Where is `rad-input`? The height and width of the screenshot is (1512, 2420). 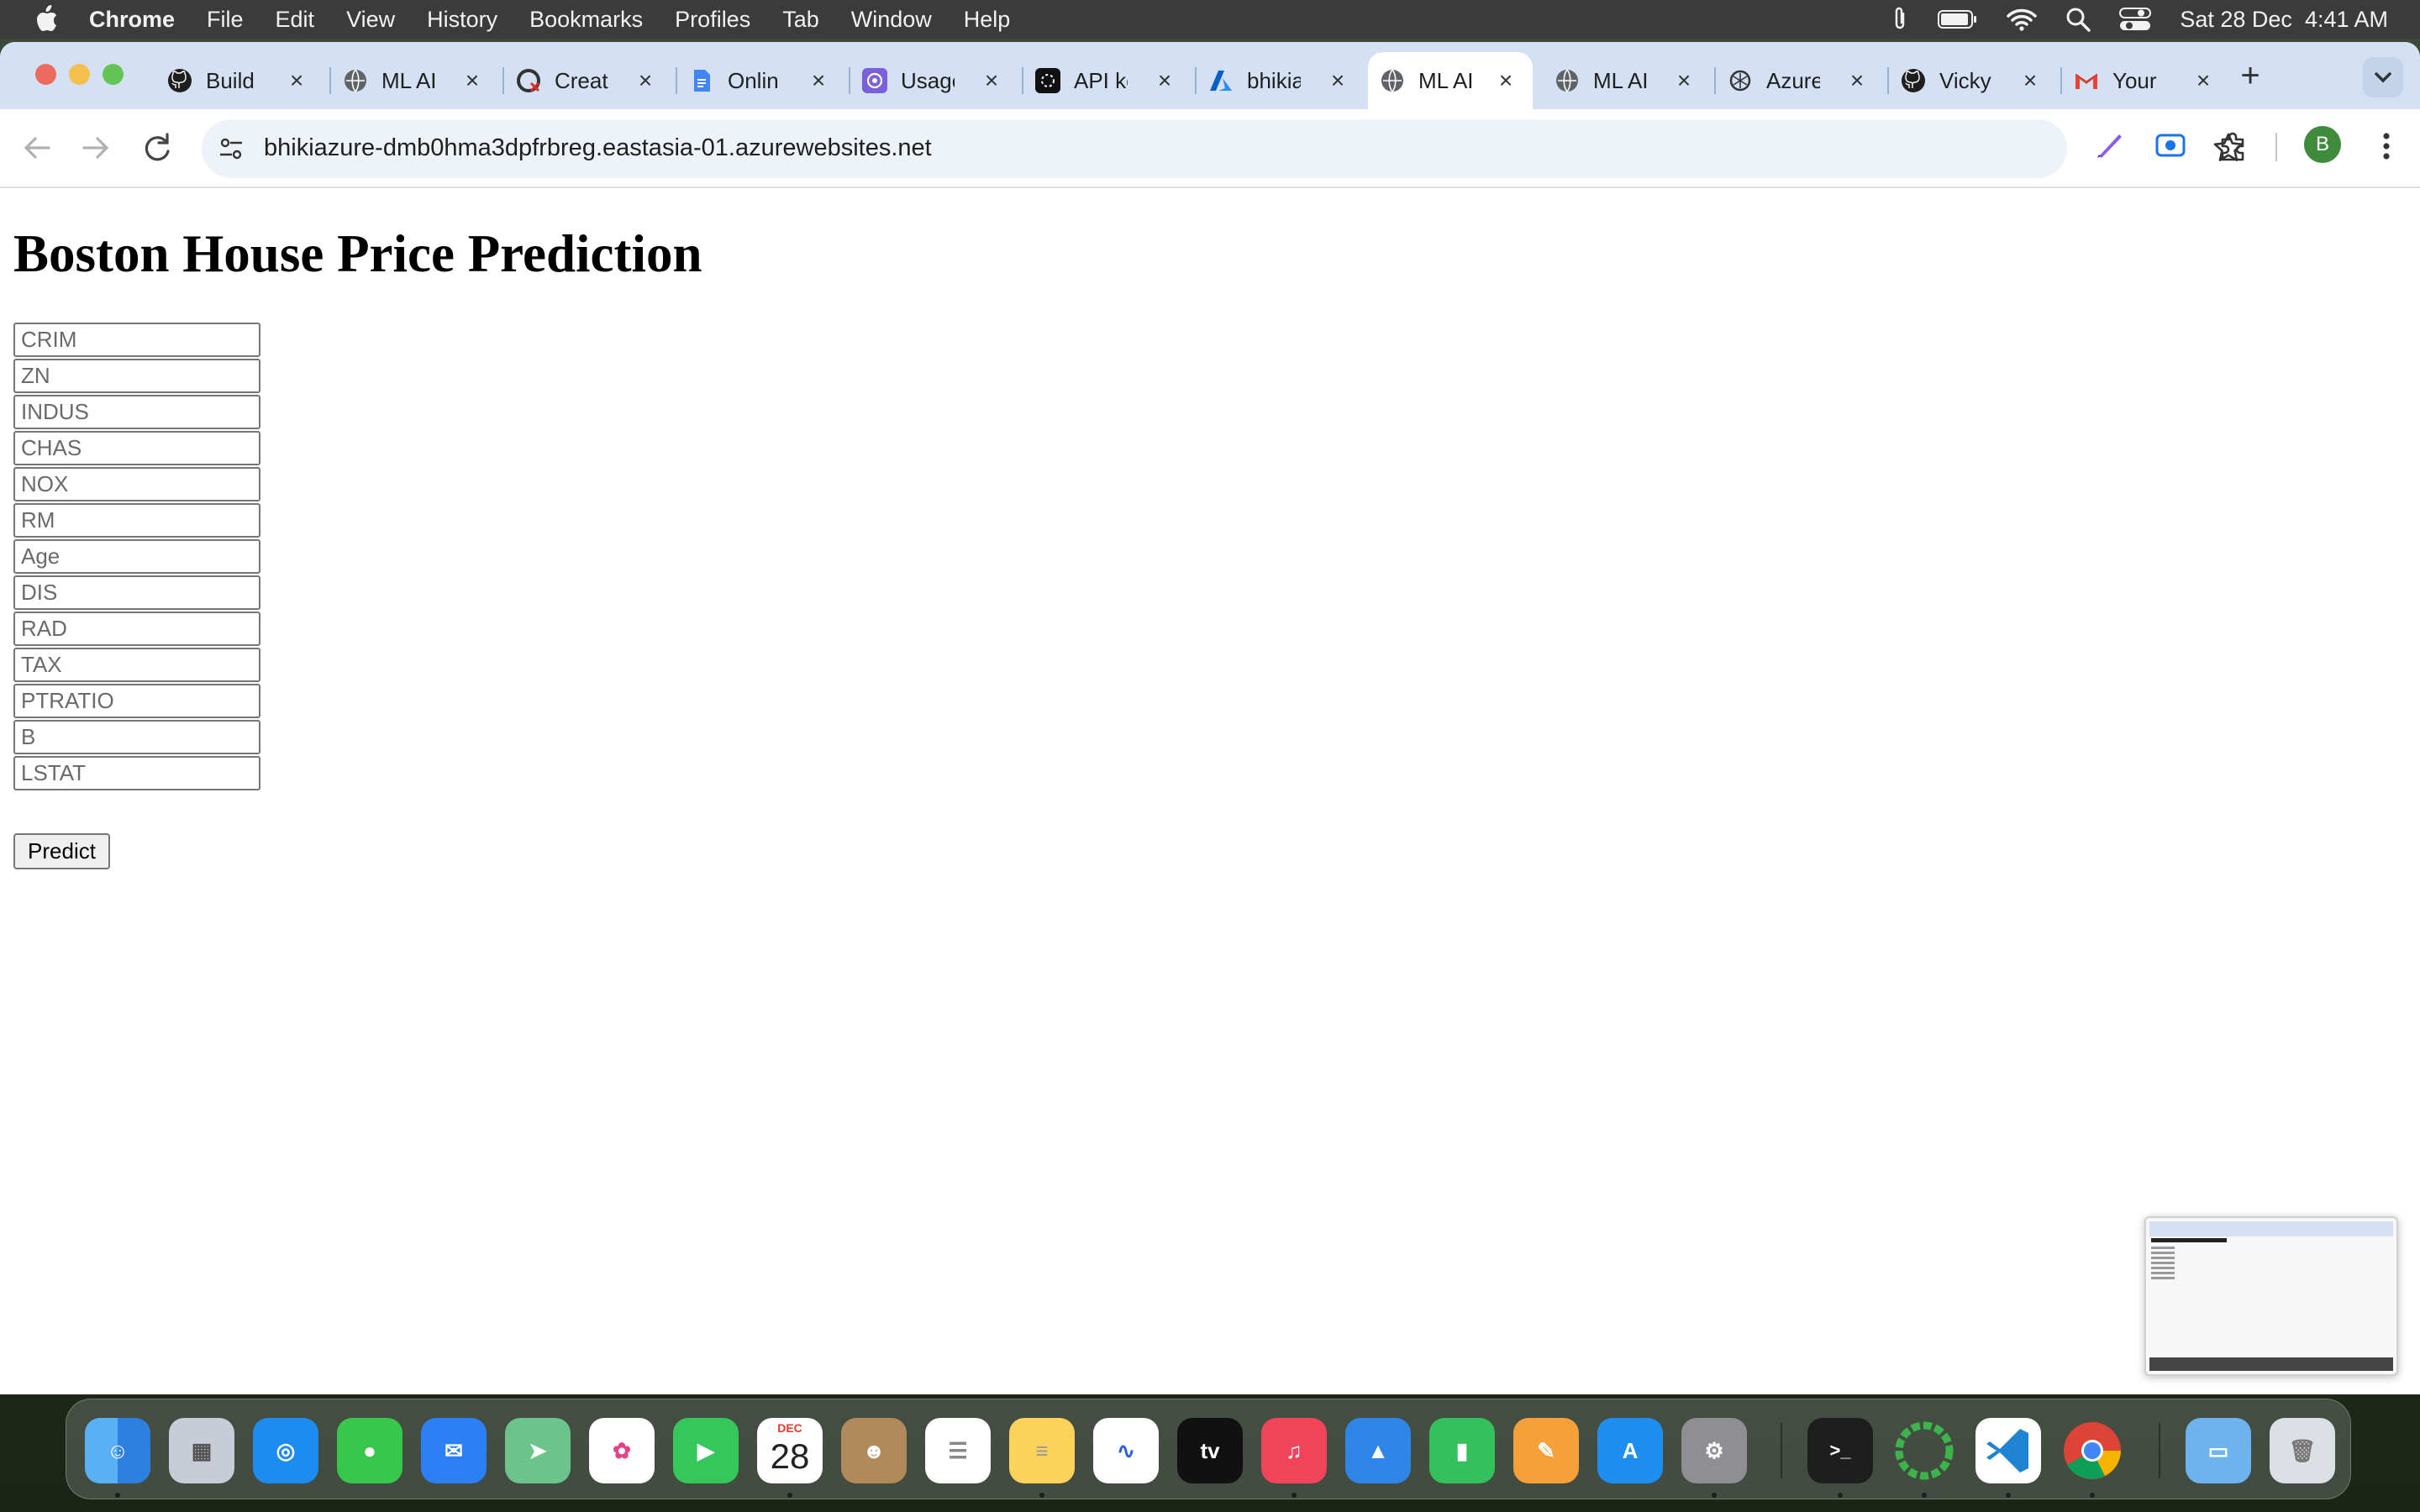 rad-input is located at coordinates (136, 629).